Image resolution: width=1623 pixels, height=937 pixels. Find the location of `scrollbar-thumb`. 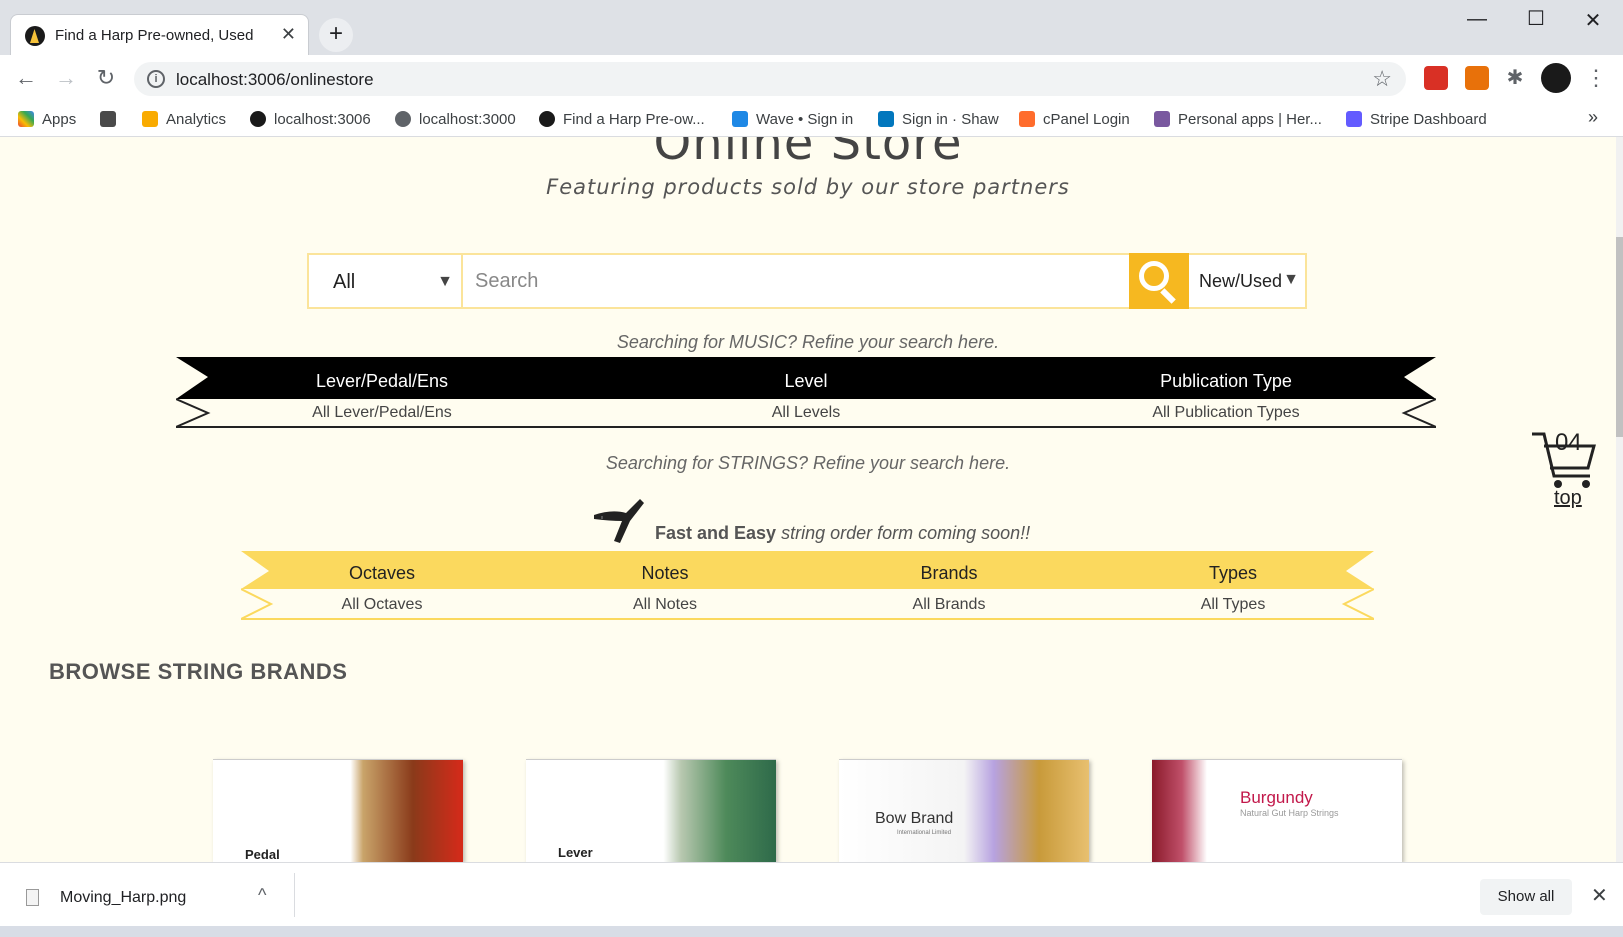

scrollbar-thumb is located at coordinates (1619, 337).